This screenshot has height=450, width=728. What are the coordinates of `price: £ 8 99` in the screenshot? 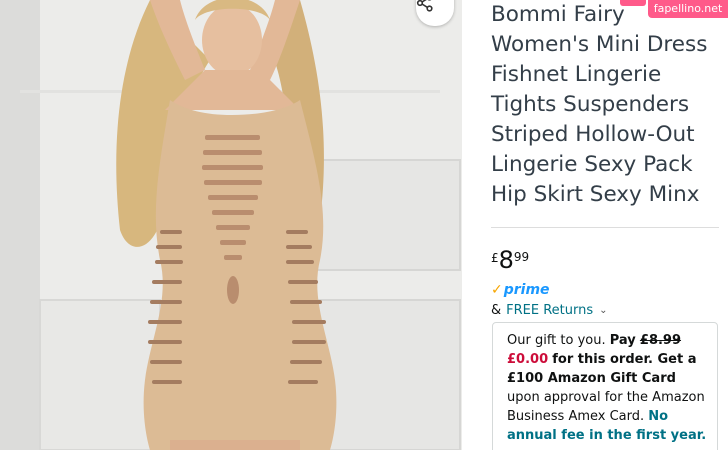 It's located at (510, 261).